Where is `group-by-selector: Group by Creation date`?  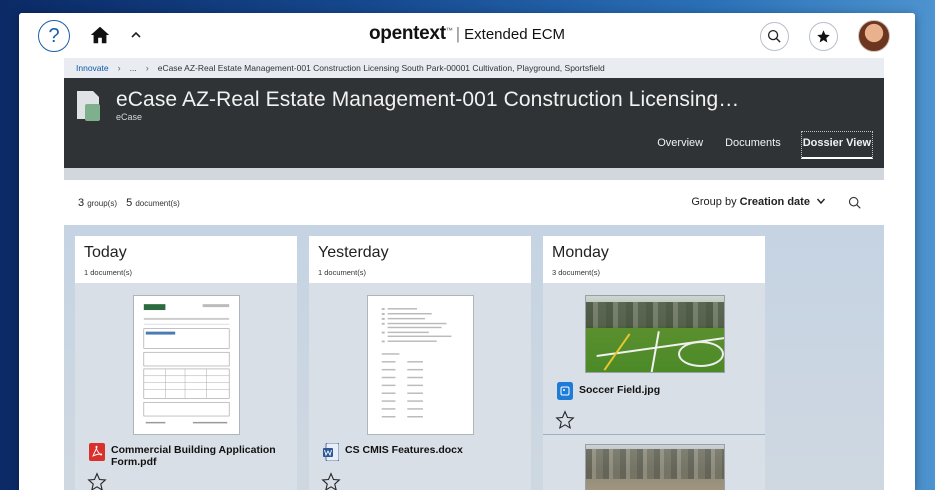
group-by-selector: Group by Creation date is located at coordinates (758, 202).